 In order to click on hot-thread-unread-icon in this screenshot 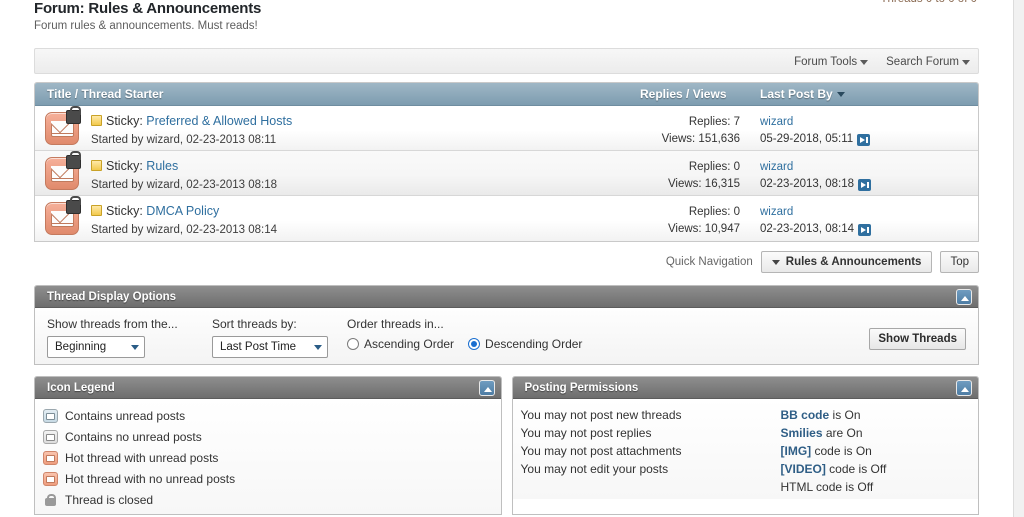, I will do `click(50, 457)`.